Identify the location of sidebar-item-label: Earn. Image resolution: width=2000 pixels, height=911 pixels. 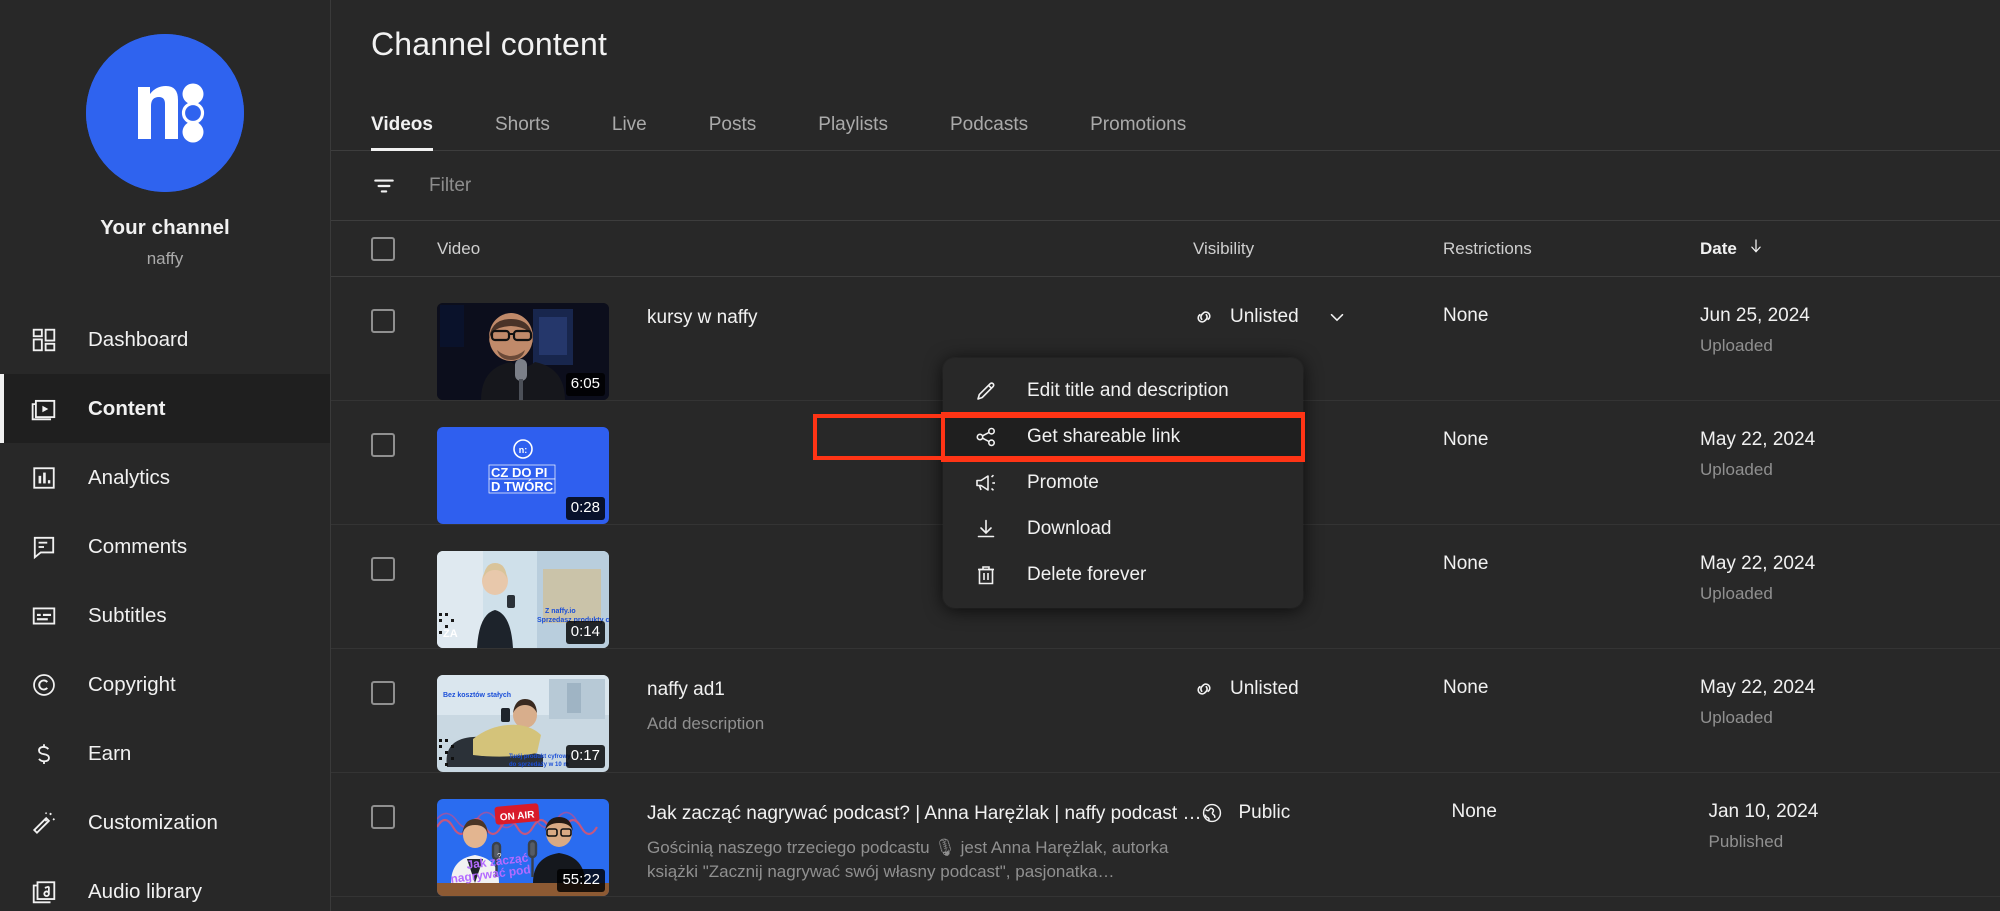
(110, 753).